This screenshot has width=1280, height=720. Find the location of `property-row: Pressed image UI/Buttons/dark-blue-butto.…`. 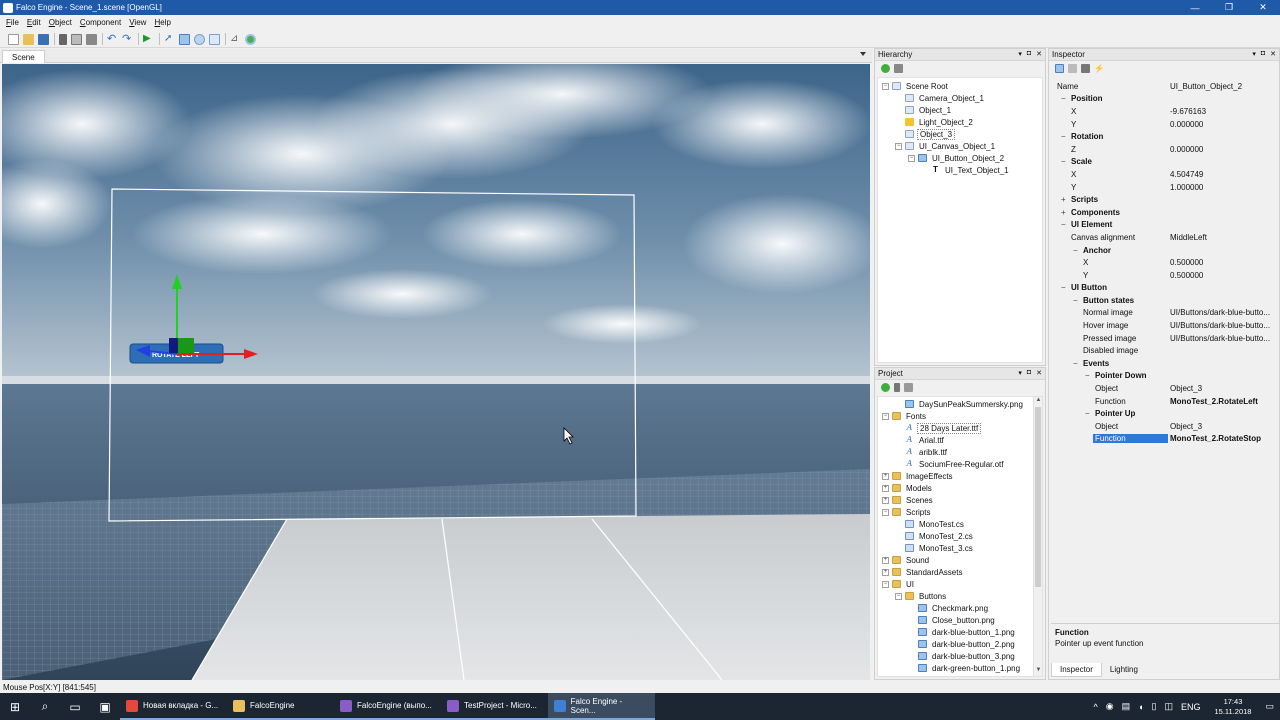

property-row: Pressed image UI/Buttons/dark-blue-butto.… is located at coordinates (1166, 338).